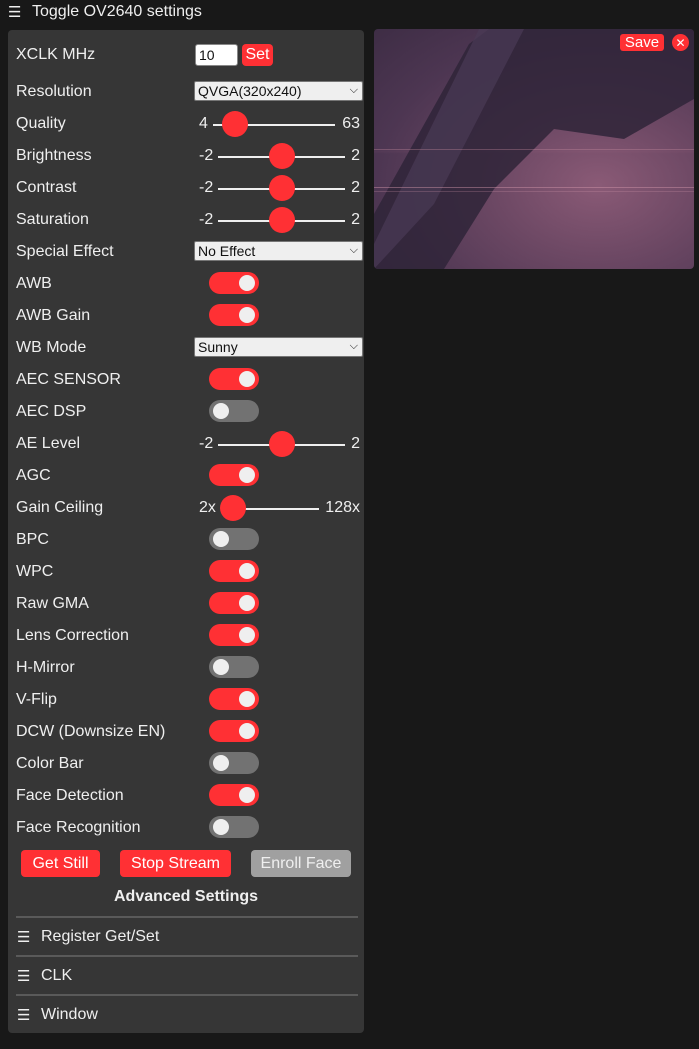 This screenshot has height=1049, width=699. Describe the element at coordinates (187, 1013) in the screenshot. I see `section-window: ☰ Window` at that location.